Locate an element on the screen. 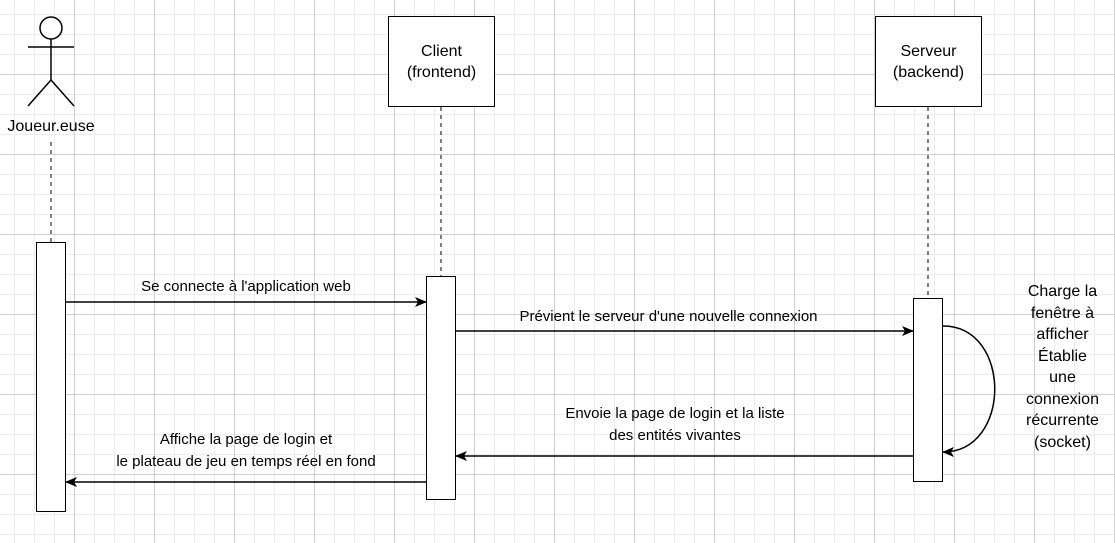 The image size is (1115, 543). actor-icon is located at coordinates (51, 61).